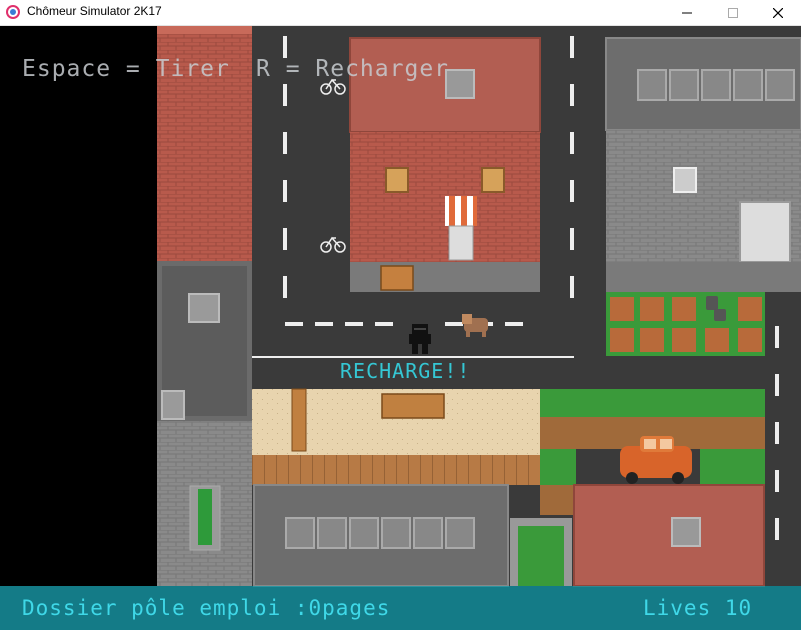 The width and height of the screenshot is (801, 630). Describe the element at coordinates (669, 535) in the screenshot. I see `house-roof-bottom` at that location.